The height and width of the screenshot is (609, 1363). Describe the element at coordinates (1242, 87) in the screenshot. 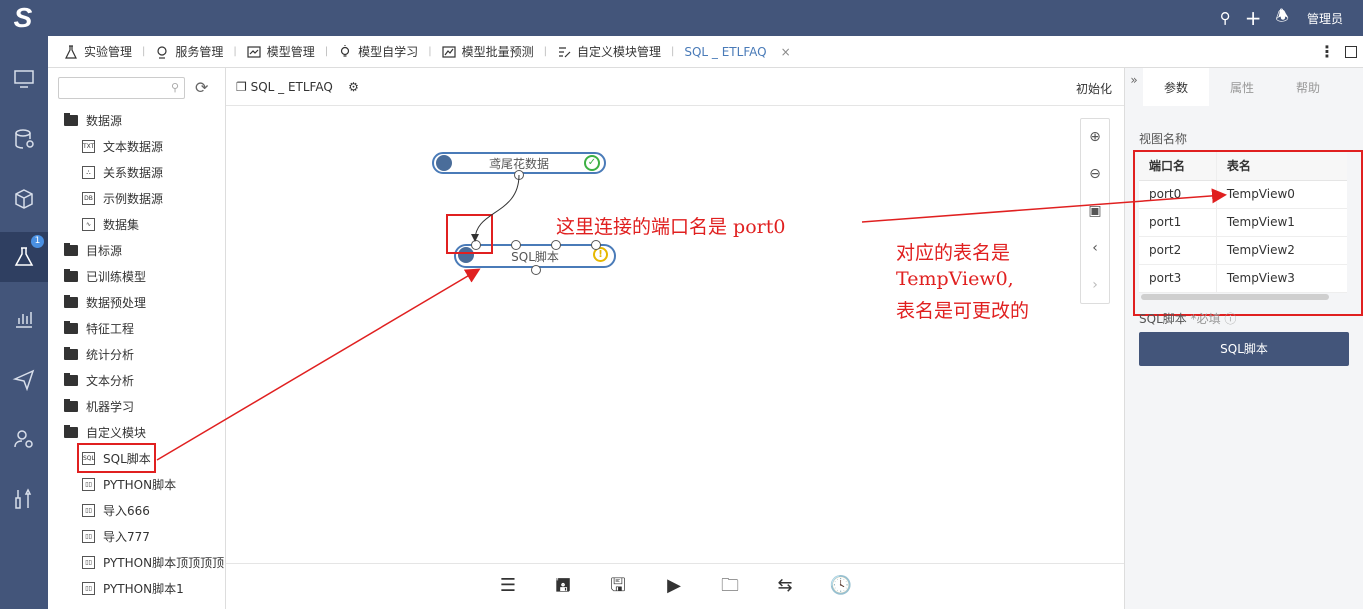

I see `tab-properties: 属性` at that location.